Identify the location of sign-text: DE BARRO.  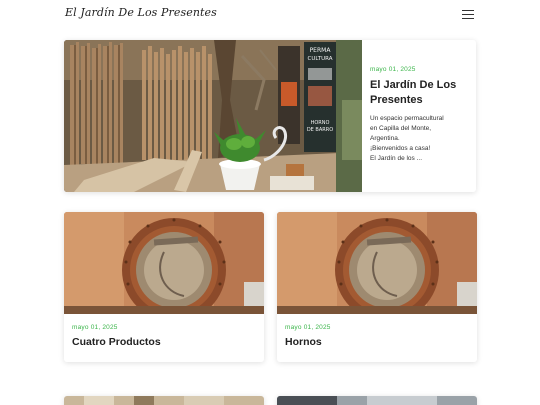
(320, 130).